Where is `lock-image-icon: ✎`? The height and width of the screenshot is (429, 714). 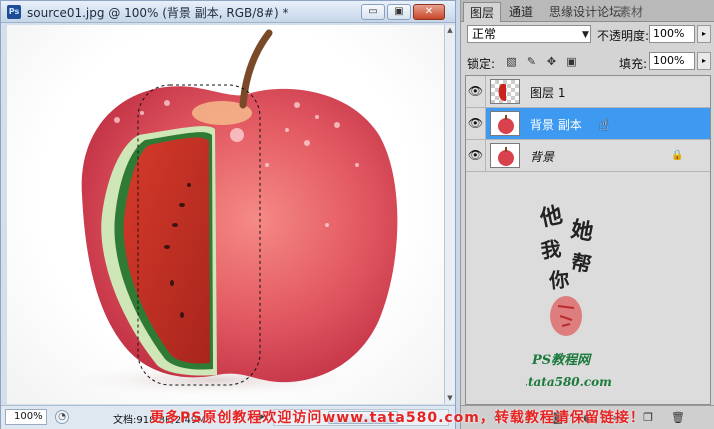 lock-image-icon: ✎ is located at coordinates (531, 61).